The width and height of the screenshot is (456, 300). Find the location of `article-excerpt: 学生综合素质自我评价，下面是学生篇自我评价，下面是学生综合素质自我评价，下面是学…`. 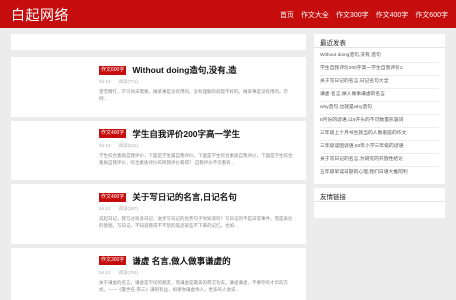

article-excerpt: 学生综合素质自我评价，下面是学生篇自我评价，下面是学生综合素质自我评价，下面是学… is located at coordinates (196, 158).